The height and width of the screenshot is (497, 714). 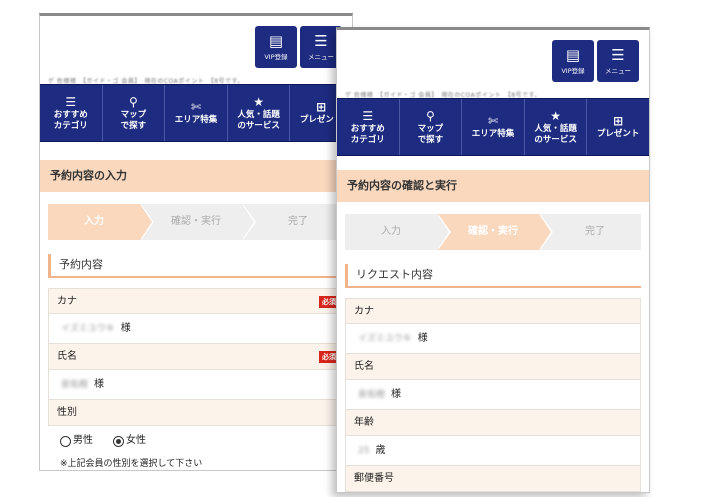 What do you see at coordinates (118, 441) in the screenshot?
I see `radio-on-icon` at bounding box center [118, 441].